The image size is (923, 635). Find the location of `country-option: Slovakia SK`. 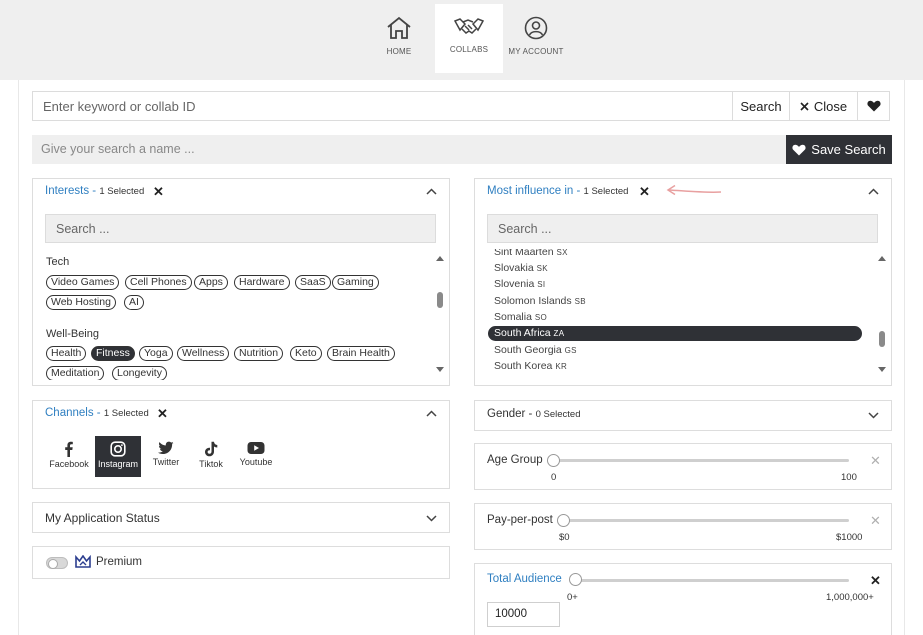

country-option: Slovakia SK is located at coordinates (521, 268).